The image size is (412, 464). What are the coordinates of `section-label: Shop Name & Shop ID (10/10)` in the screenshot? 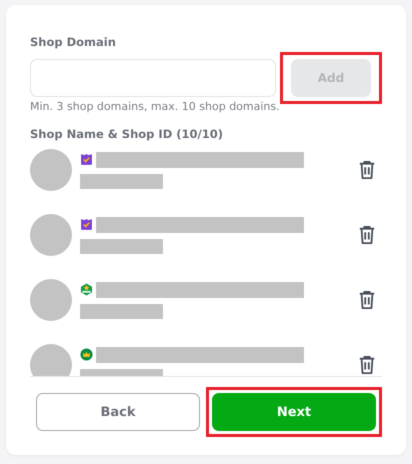 It's located at (127, 135).